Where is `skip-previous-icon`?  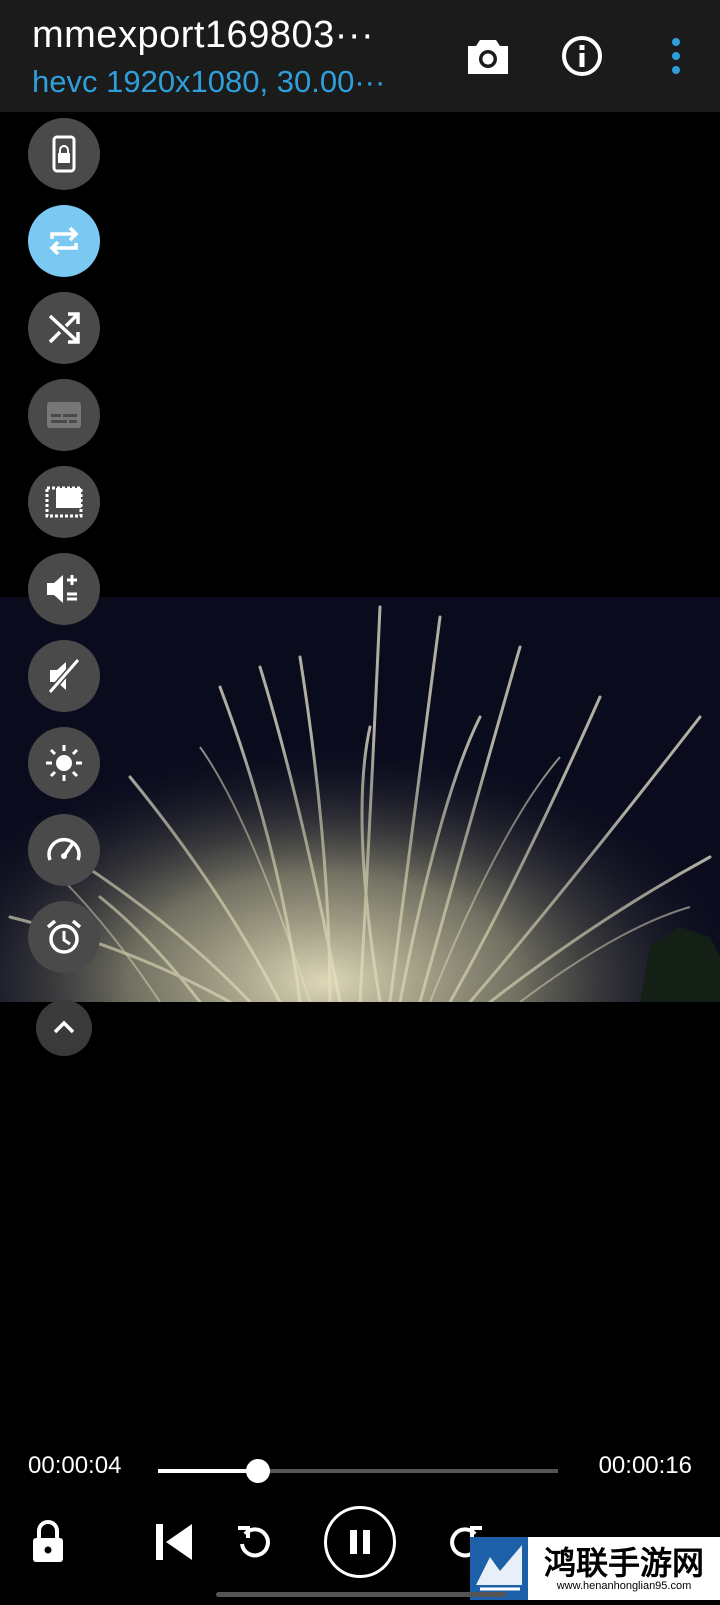
skip-previous-icon is located at coordinates (174, 1542).